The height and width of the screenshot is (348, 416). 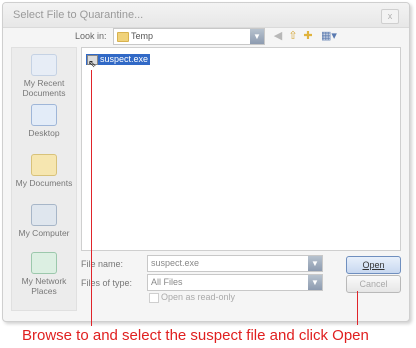 What do you see at coordinates (154, 298) in the screenshot?
I see `read-only-checkbox` at bounding box center [154, 298].